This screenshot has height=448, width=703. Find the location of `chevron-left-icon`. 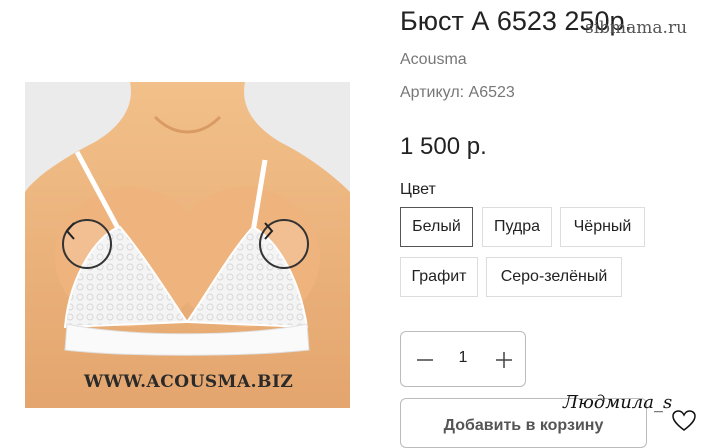

chevron-left-icon is located at coordinates (70, 231).